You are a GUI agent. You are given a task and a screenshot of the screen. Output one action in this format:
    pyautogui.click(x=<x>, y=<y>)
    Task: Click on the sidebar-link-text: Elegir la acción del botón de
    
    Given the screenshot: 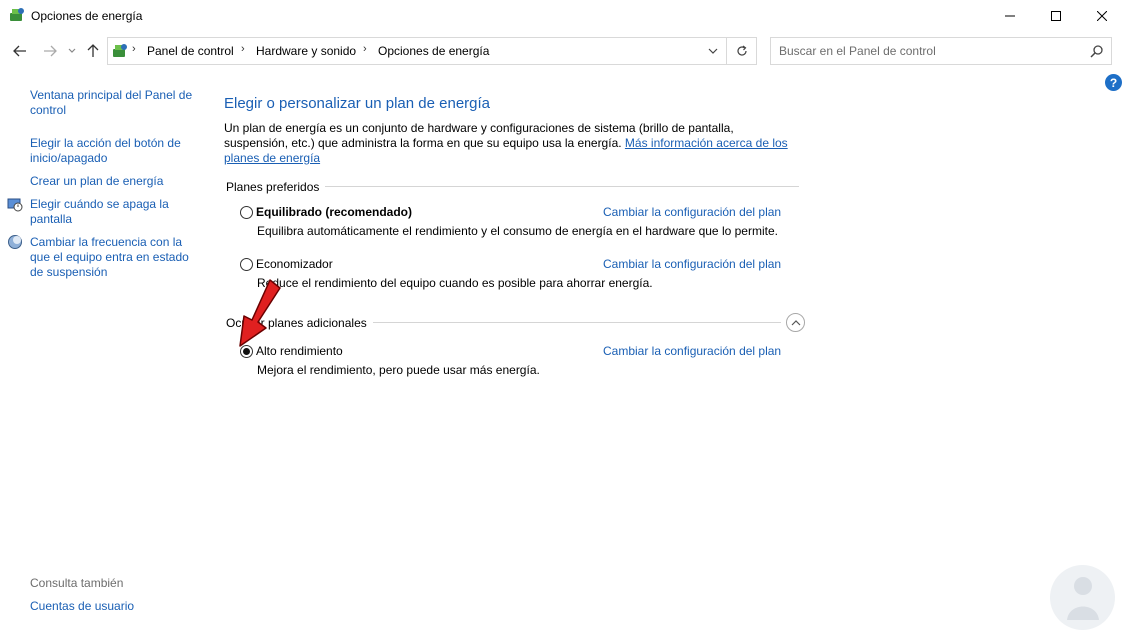 What is the action you would take?
    pyautogui.click(x=105, y=143)
    